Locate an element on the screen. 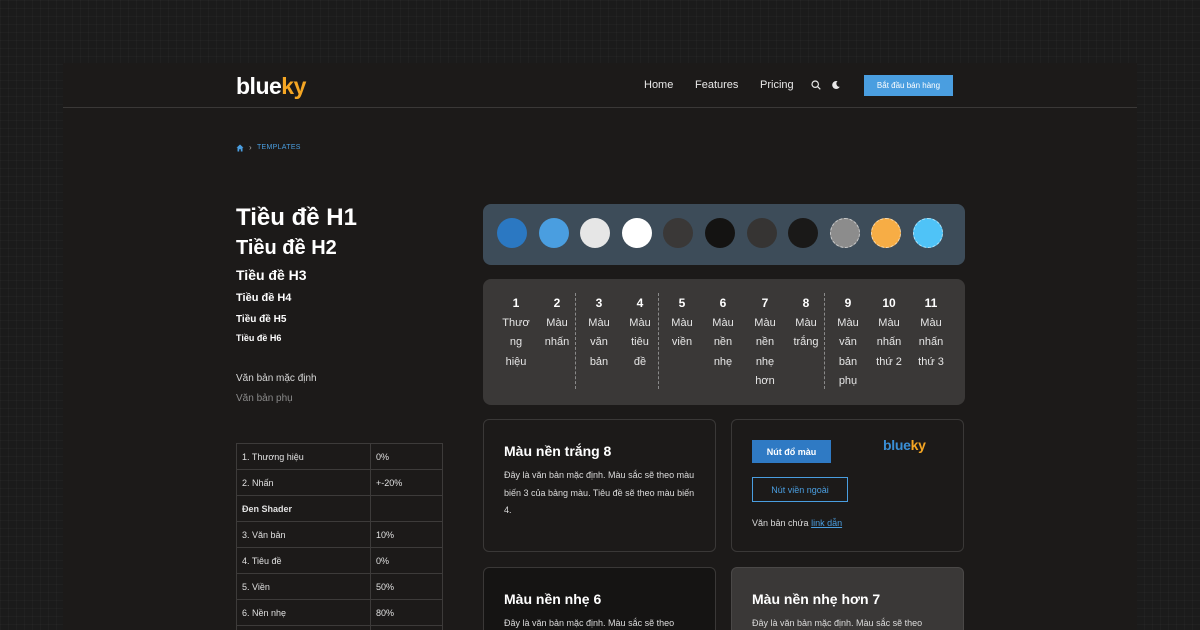 The width and height of the screenshot is (1200, 630). shader-value: +-20% is located at coordinates (406, 482).